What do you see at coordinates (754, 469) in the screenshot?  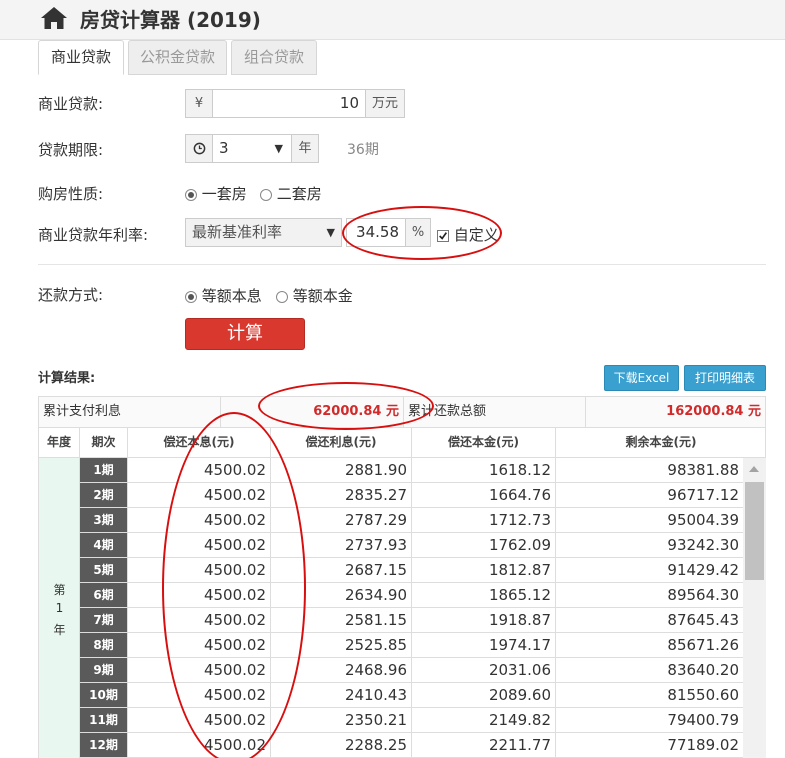 I see `scroll-up-arrow-icon` at bounding box center [754, 469].